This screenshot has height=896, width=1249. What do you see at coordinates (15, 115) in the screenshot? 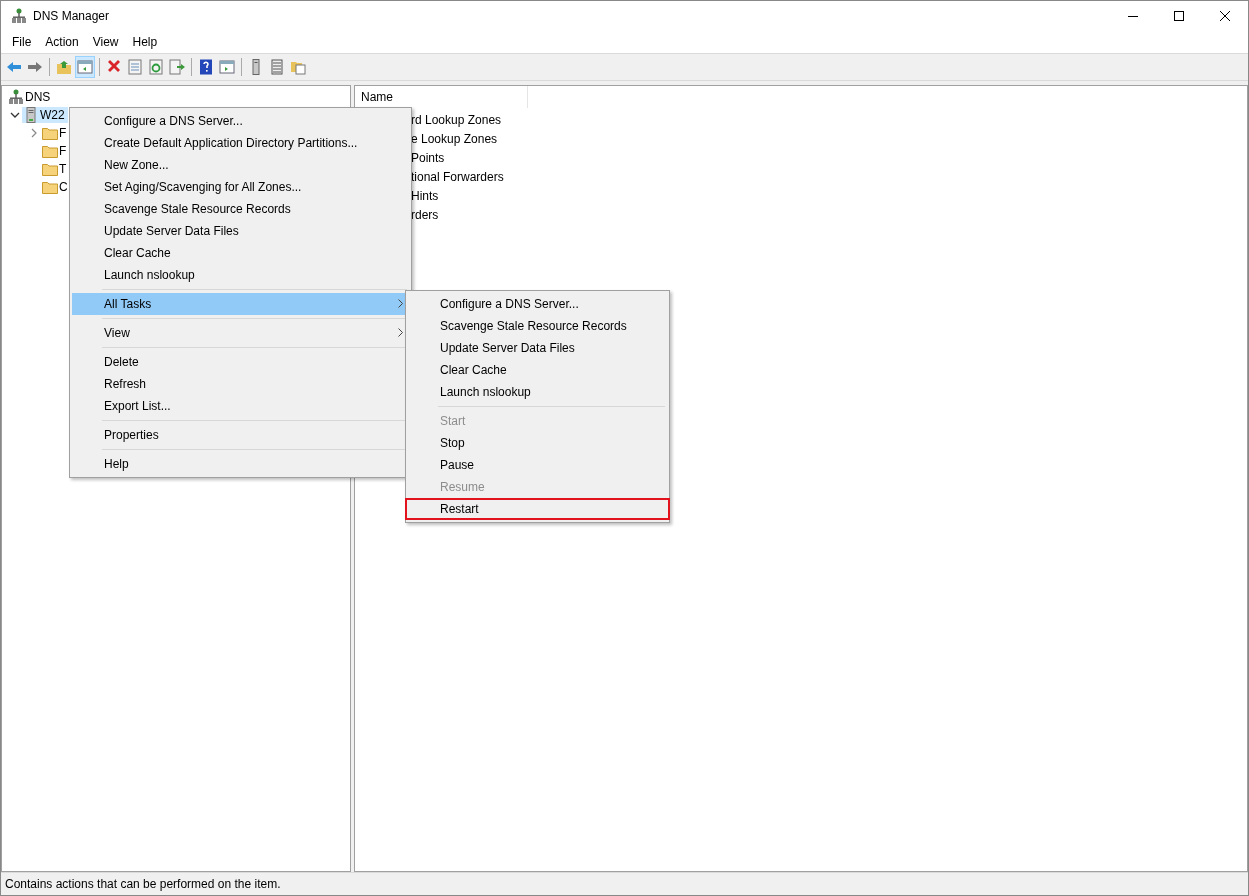
I see `chevron-icon` at bounding box center [15, 115].